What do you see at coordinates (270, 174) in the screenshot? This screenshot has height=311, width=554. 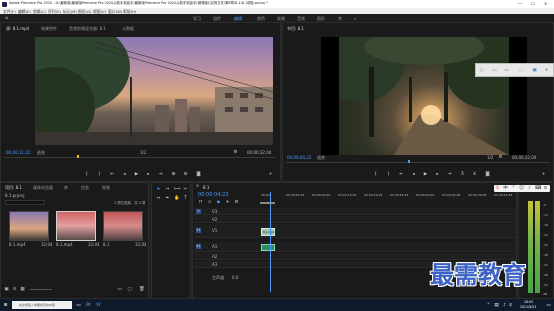 I see `add-button-icon: +` at bounding box center [270, 174].